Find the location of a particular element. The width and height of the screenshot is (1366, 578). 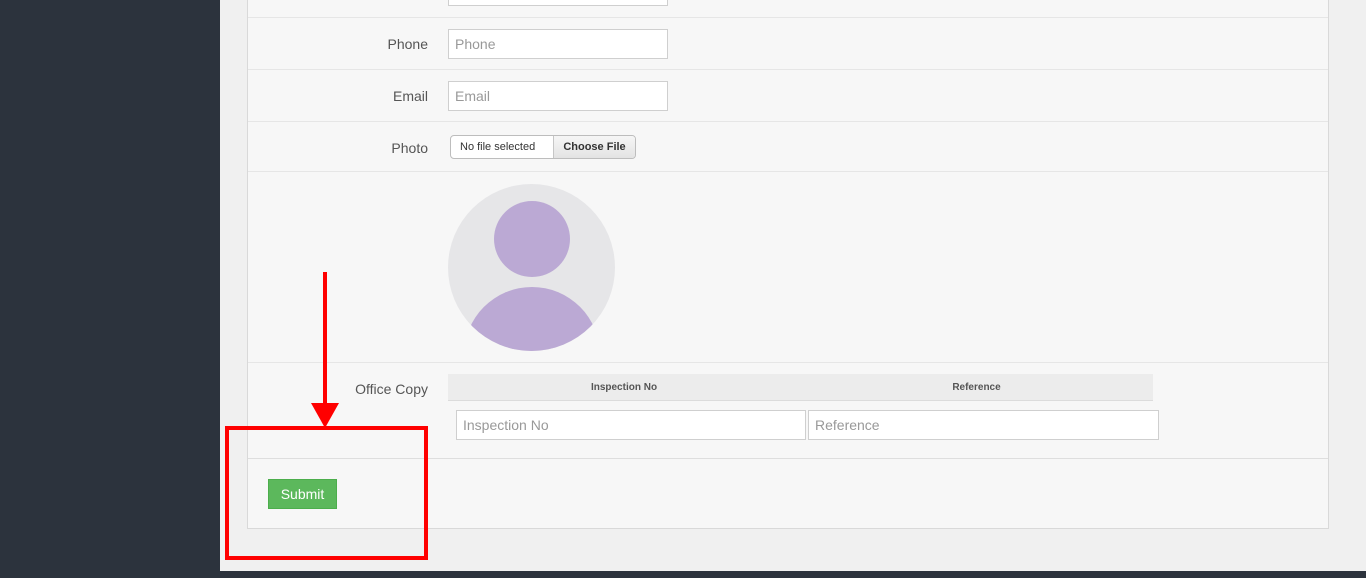

avatar-placeholder-icon is located at coordinates (531, 267).